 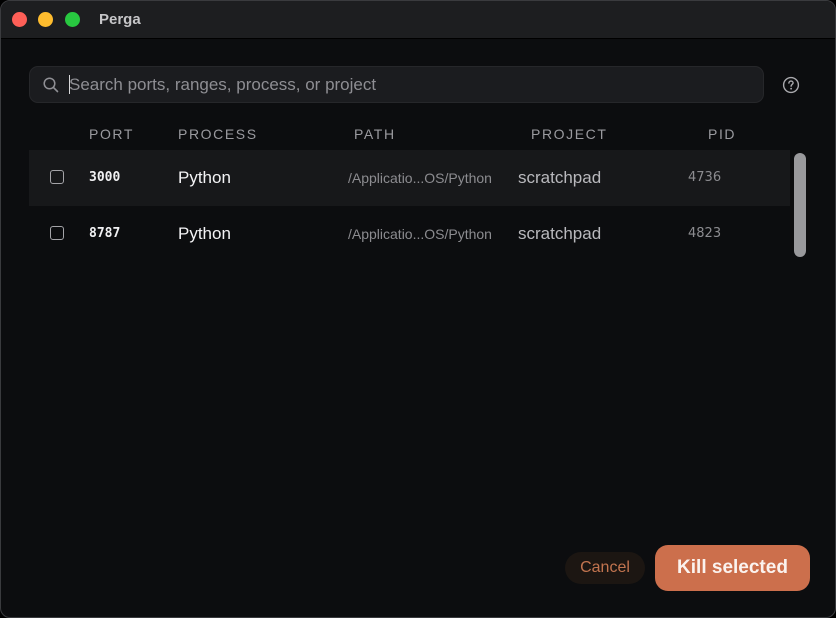 What do you see at coordinates (605, 568) in the screenshot?
I see `cancel-button: Cancel` at bounding box center [605, 568].